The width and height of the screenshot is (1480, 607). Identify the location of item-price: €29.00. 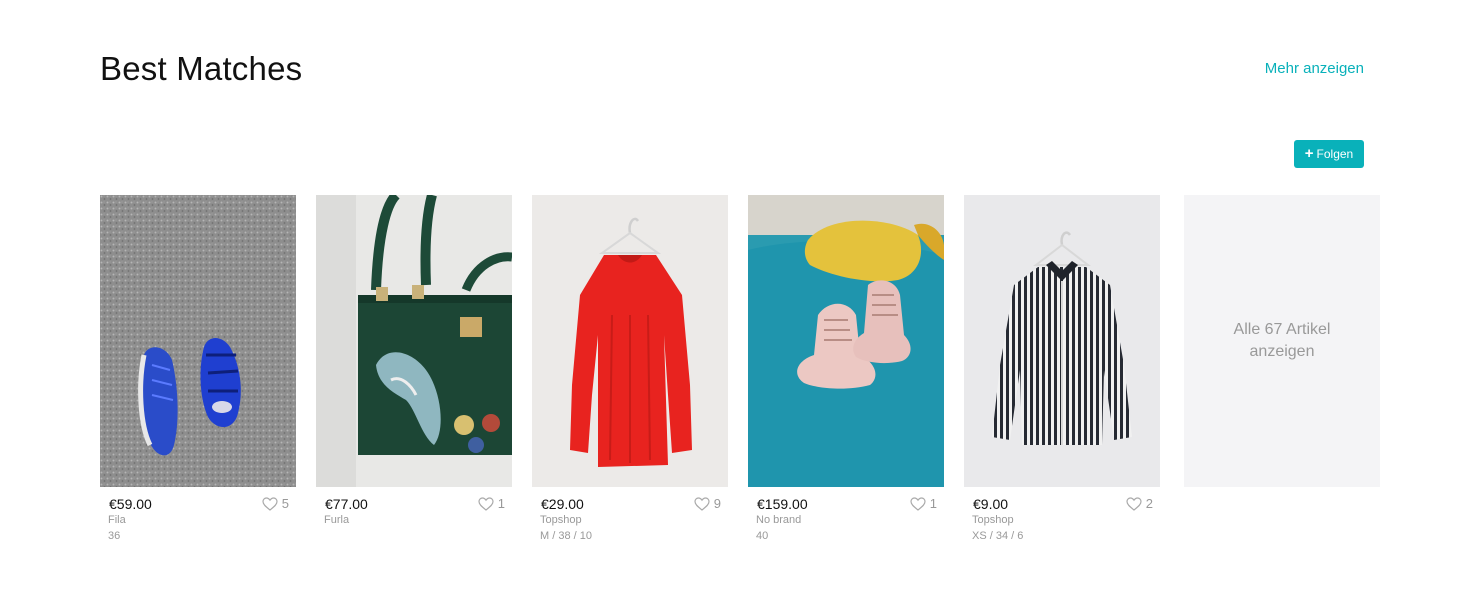
(562, 504).